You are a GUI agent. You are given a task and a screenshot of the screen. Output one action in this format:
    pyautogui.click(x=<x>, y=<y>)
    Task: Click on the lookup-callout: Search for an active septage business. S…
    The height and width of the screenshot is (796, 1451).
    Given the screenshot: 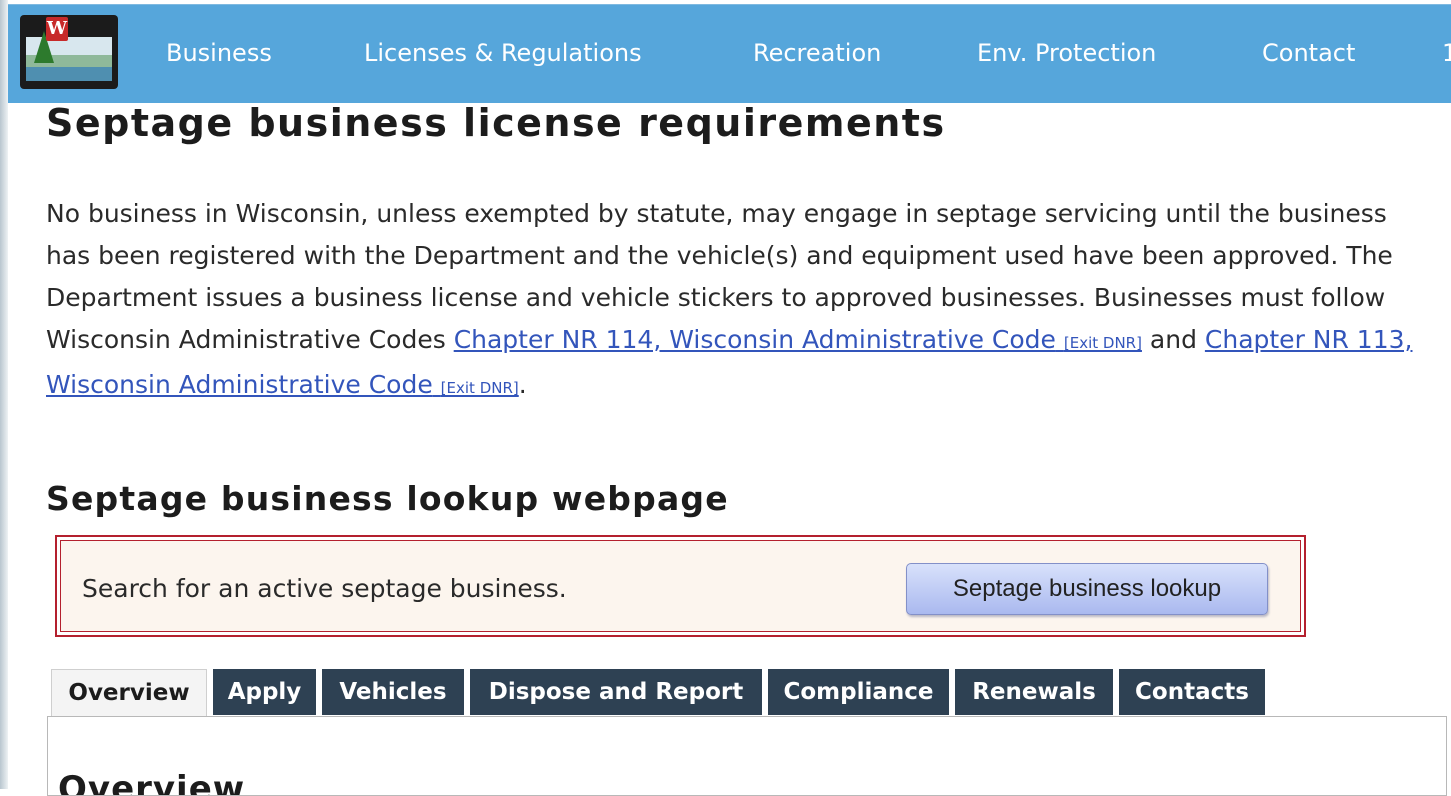 What is the action you would take?
    pyautogui.click(x=680, y=586)
    